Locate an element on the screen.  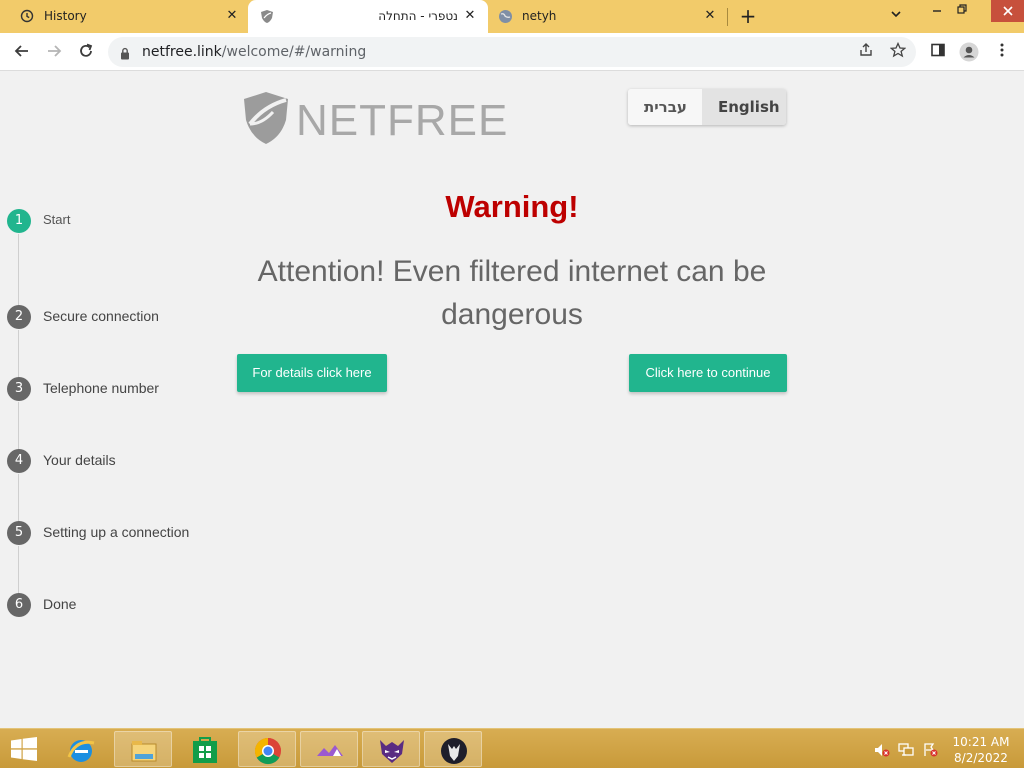
chrome-icon is located at coordinates (267, 751).